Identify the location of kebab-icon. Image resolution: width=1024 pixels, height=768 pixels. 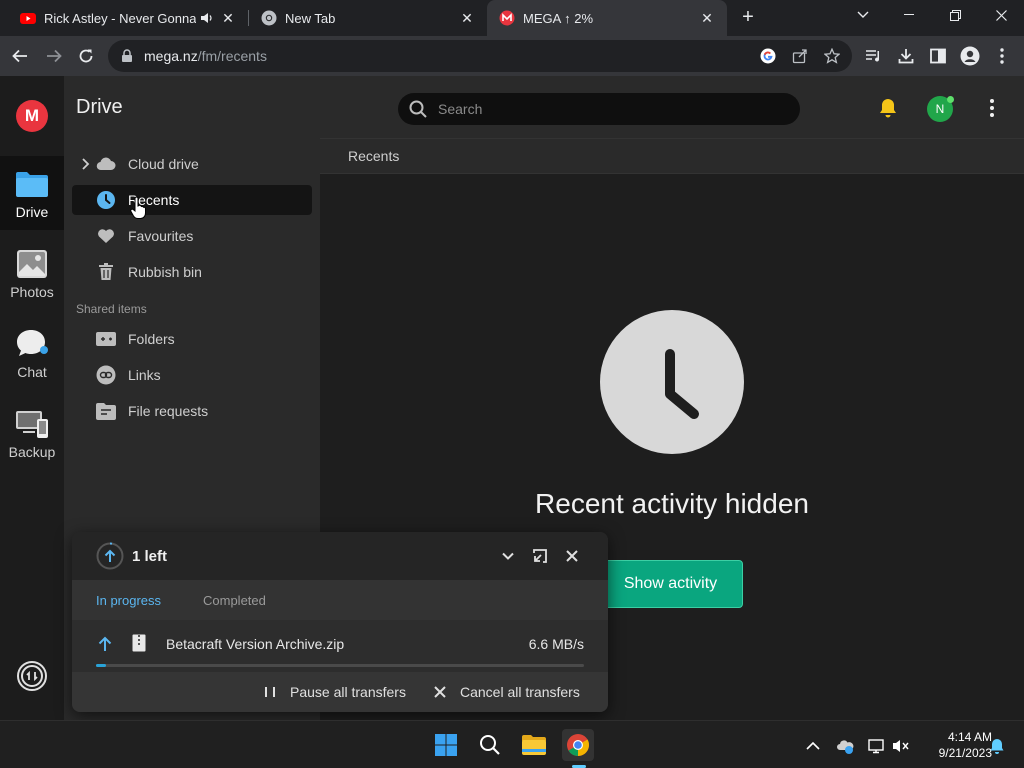
(1002, 56).